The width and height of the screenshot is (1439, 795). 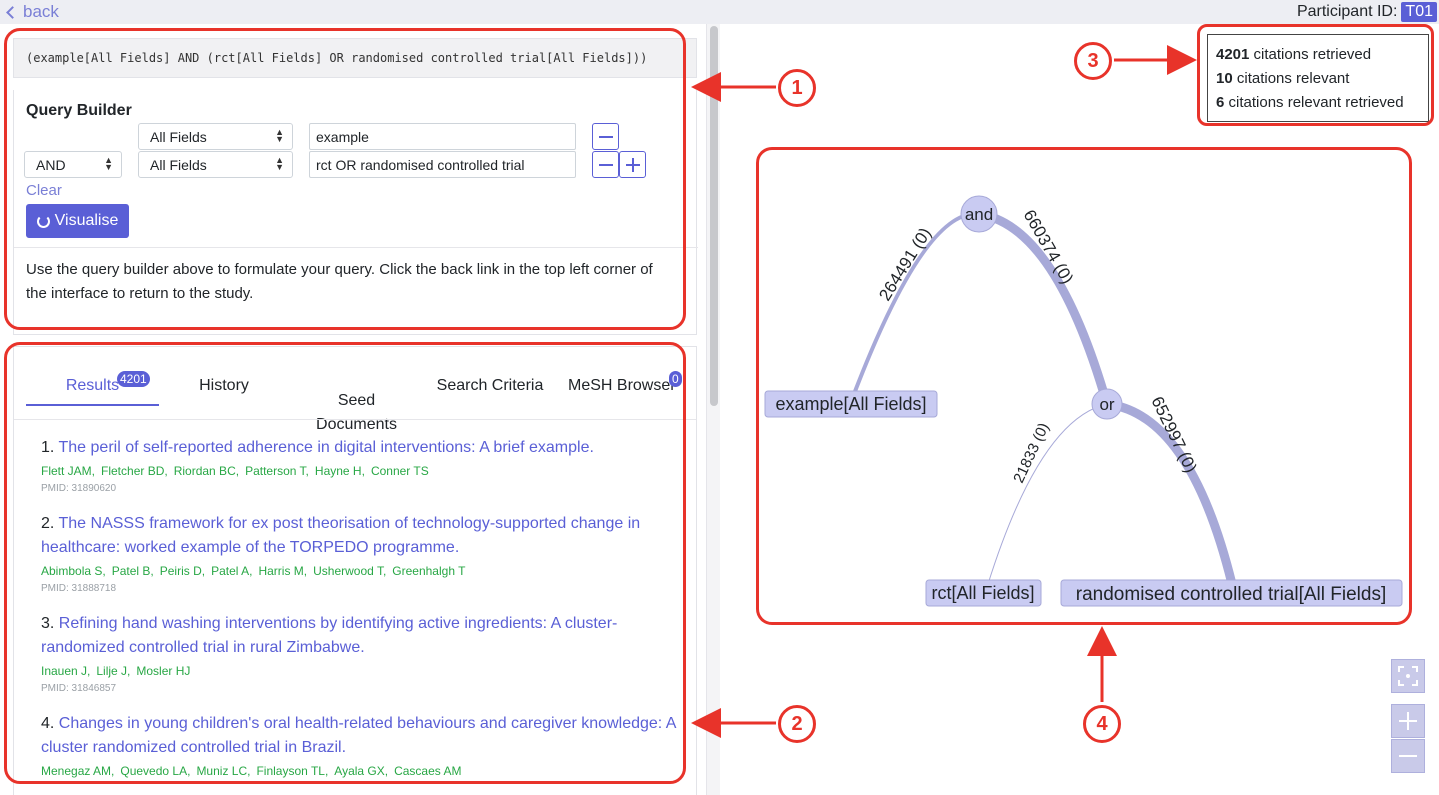 What do you see at coordinates (155, 771) in the screenshot?
I see `author: Quevedo LA,` at bounding box center [155, 771].